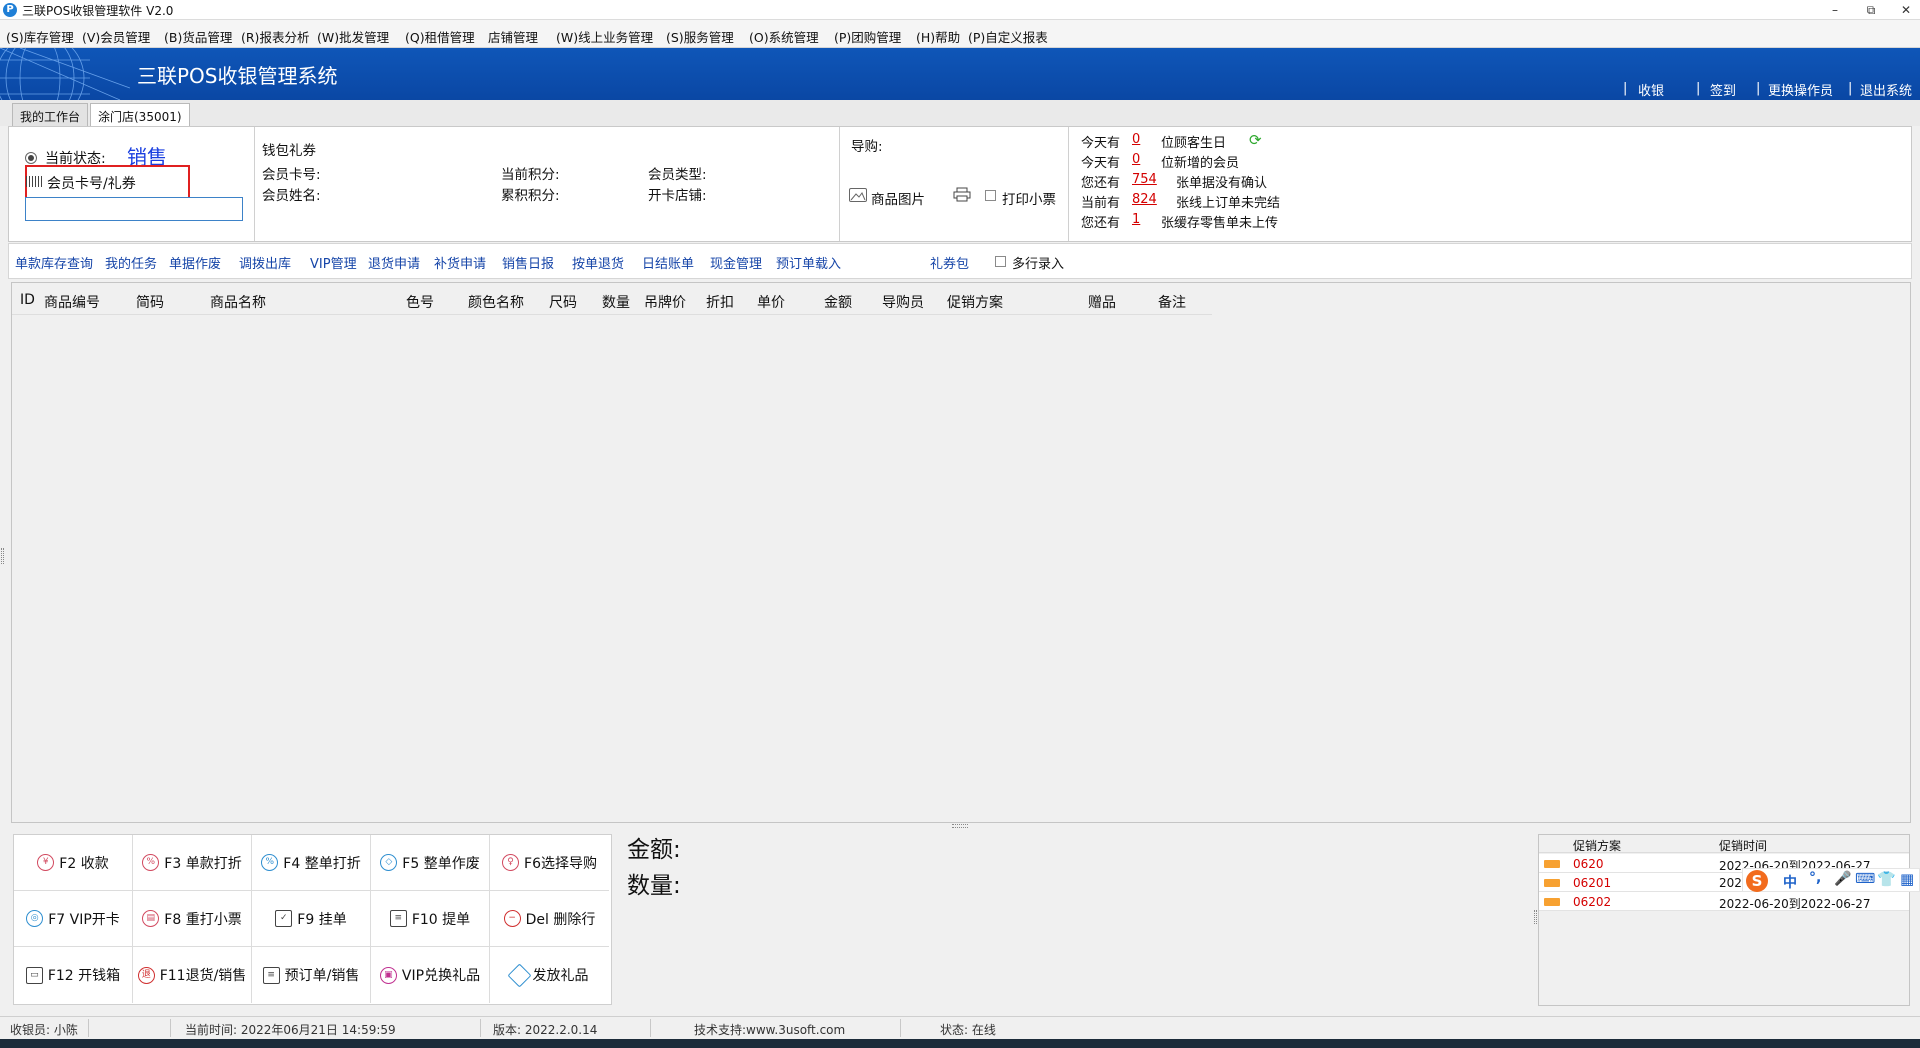 The image size is (1920, 1048). I want to click on link-cash-management: 现金管理, so click(736, 262).